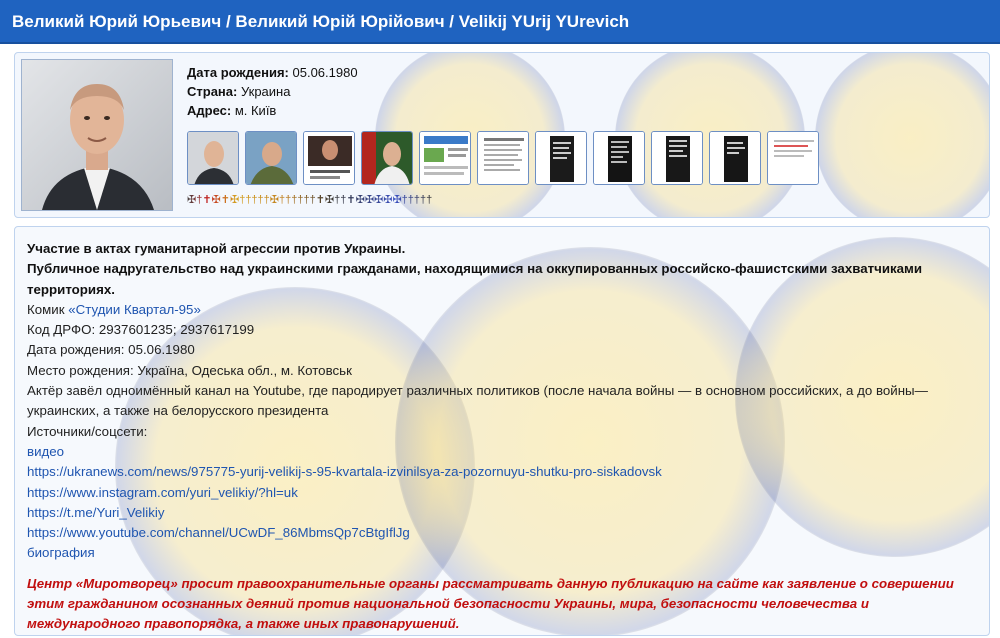  I want to click on sources-label: Источники/соцсети:, so click(87, 431).